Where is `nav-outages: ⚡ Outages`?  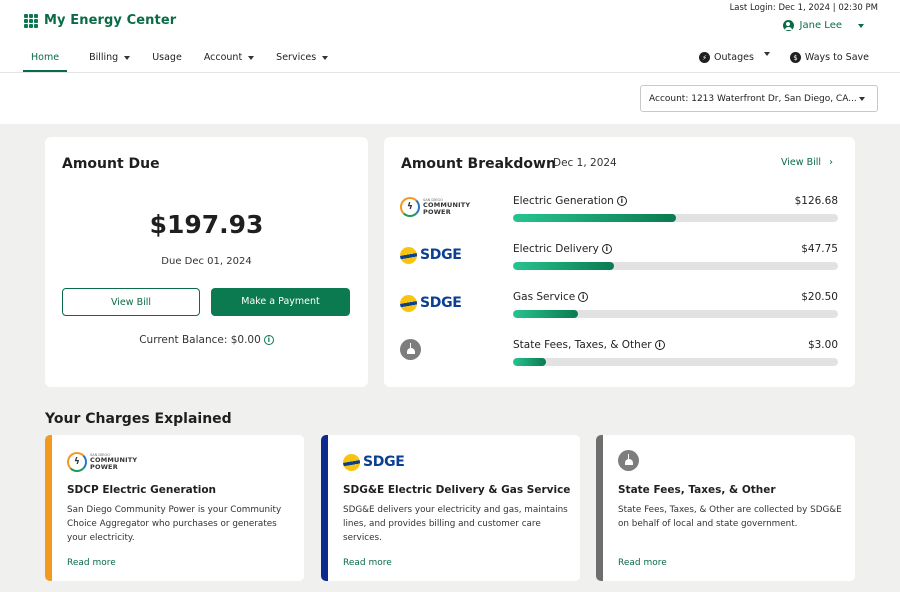 nav-outages: ⚡ Outages is located at coordinates (734, 59).